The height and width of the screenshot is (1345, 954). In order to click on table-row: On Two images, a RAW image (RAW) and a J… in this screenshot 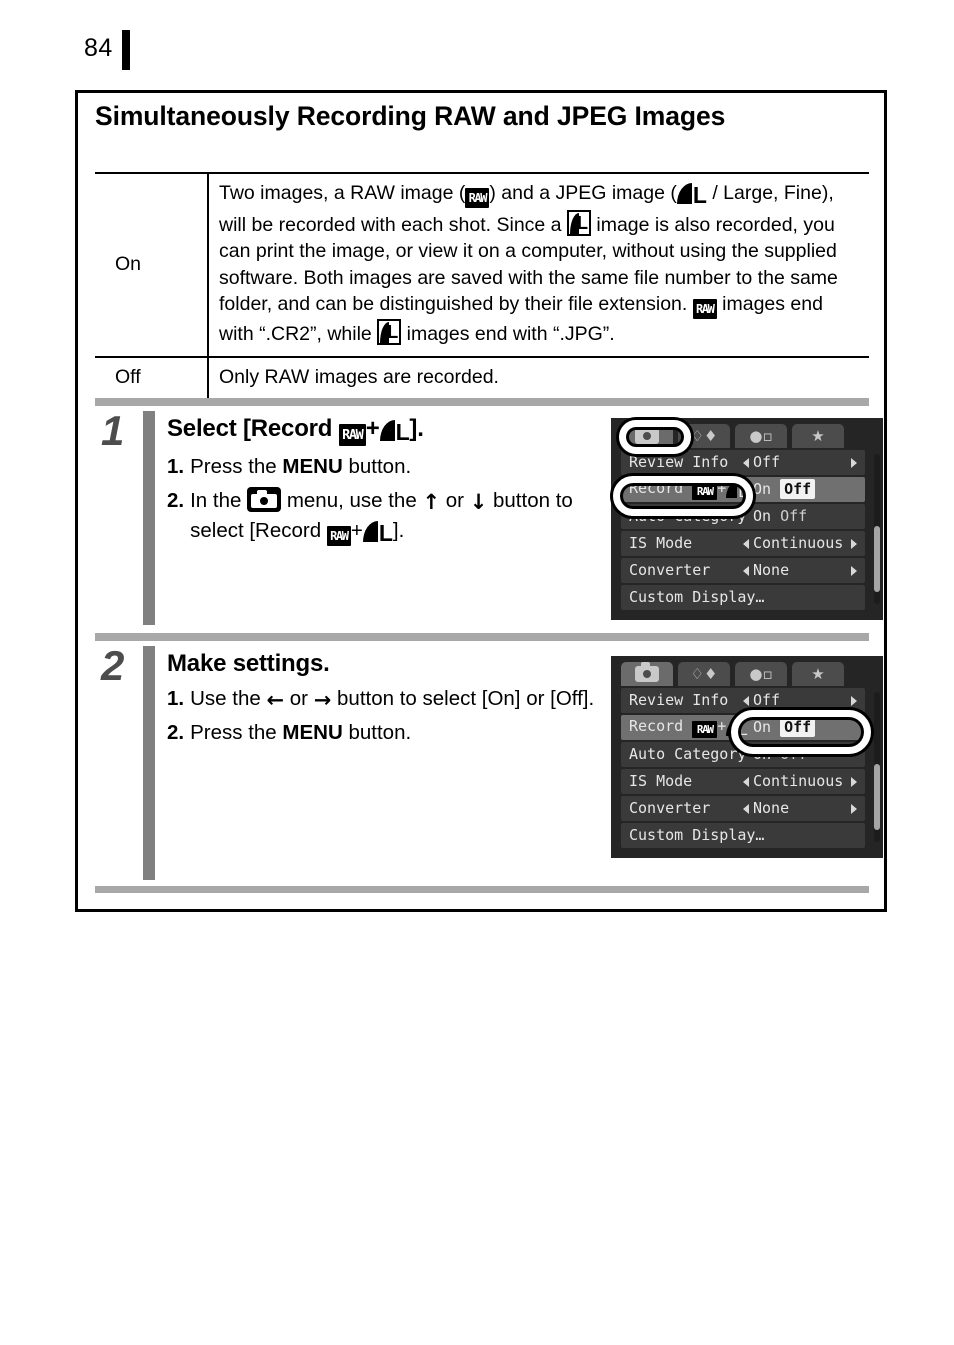, I will do `click(482, 265)`.